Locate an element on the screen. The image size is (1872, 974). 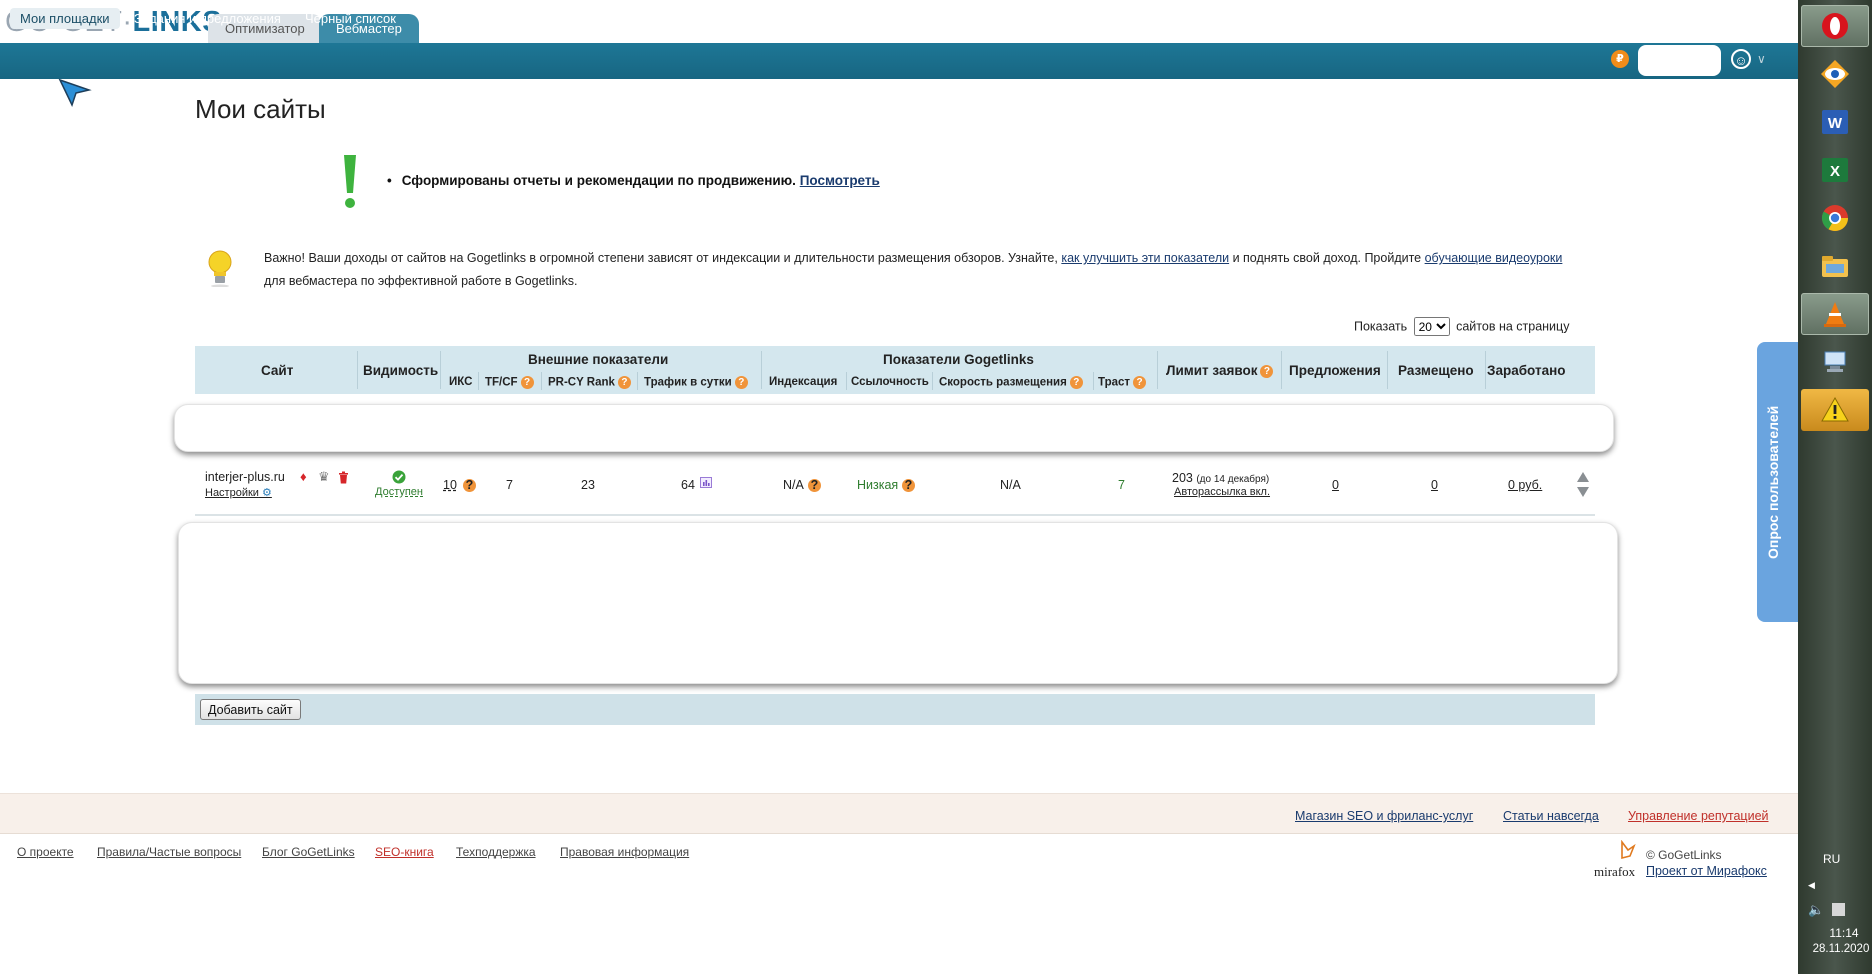
taskbar-word: W is located at coordinates (1835, 122).